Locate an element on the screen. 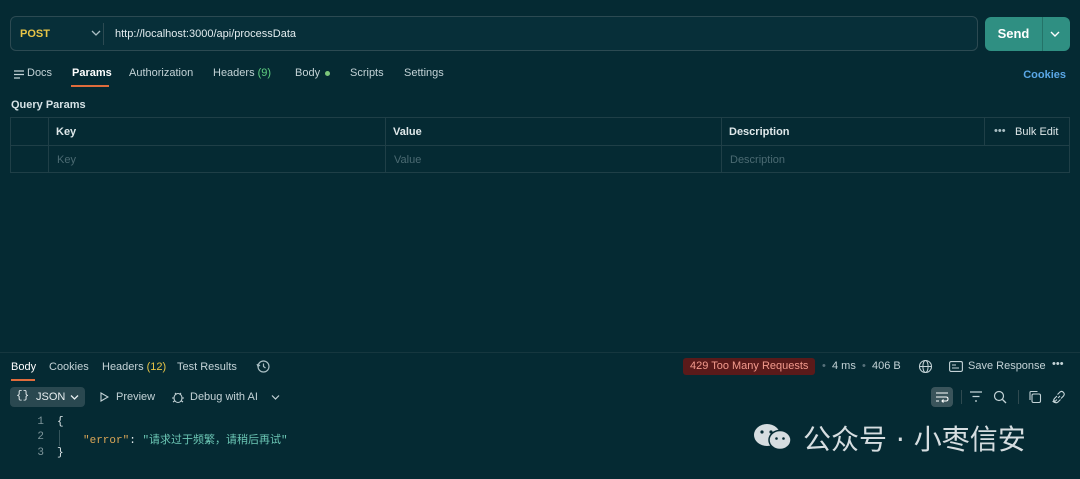 The height and width of the screenshot is (479, 1080). send-button: Send is located at coordinates (1013, 34).